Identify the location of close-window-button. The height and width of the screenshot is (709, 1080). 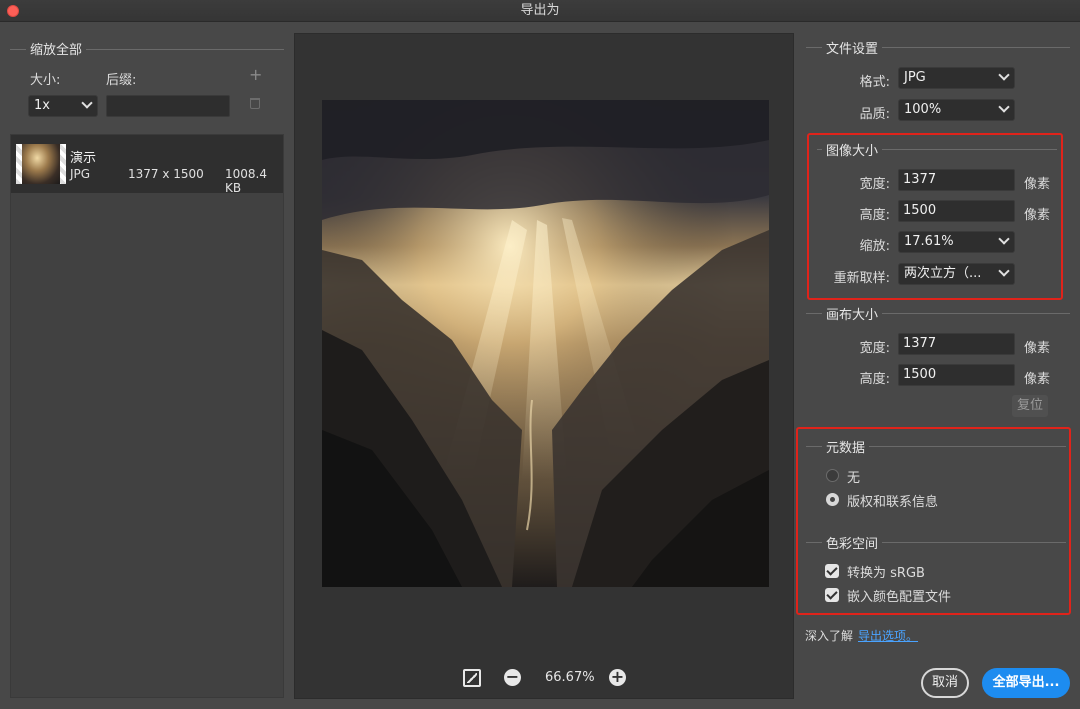
(13, 11).